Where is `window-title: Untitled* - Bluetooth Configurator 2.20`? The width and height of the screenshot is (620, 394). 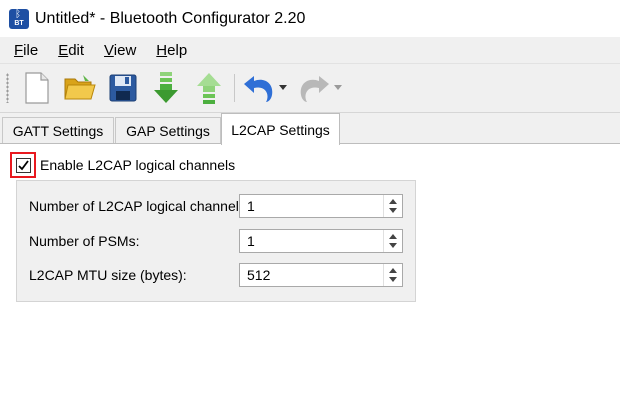 window-title: Untitled* - Bluetooth Configurator 2.20 is located at coordinates (170, 18).